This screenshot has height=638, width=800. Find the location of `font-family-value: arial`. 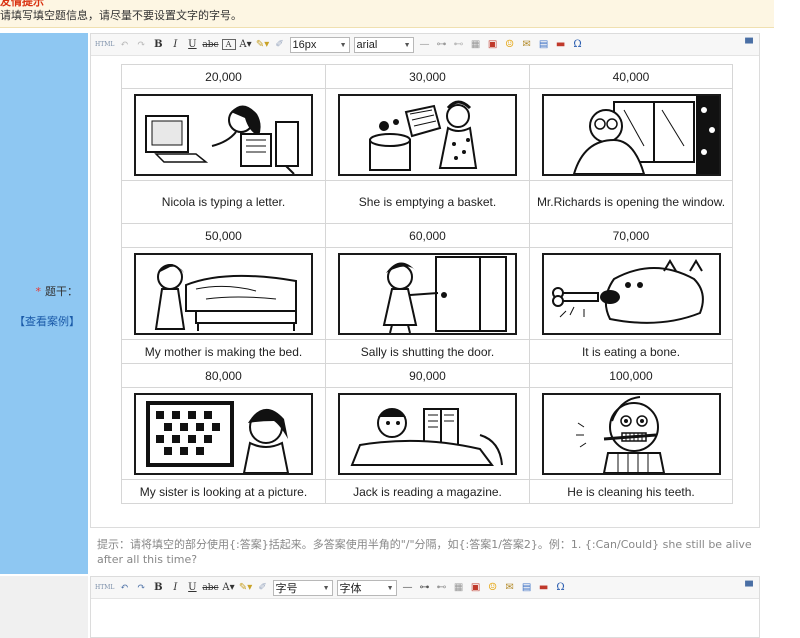

font-family-value: arial is located at coordinates (367, 44).